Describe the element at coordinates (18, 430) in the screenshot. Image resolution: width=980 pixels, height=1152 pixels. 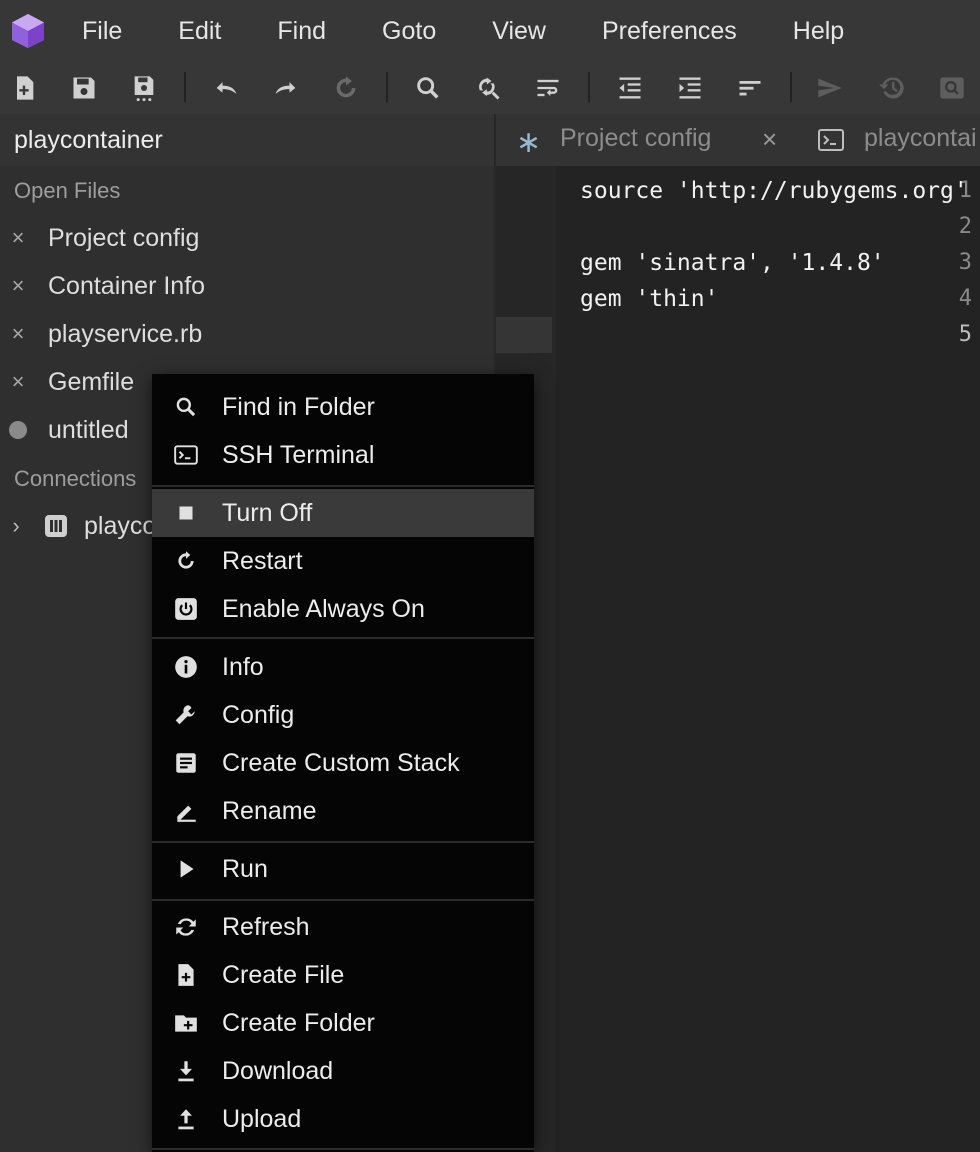
I see `modified-dot-icon` at that location.